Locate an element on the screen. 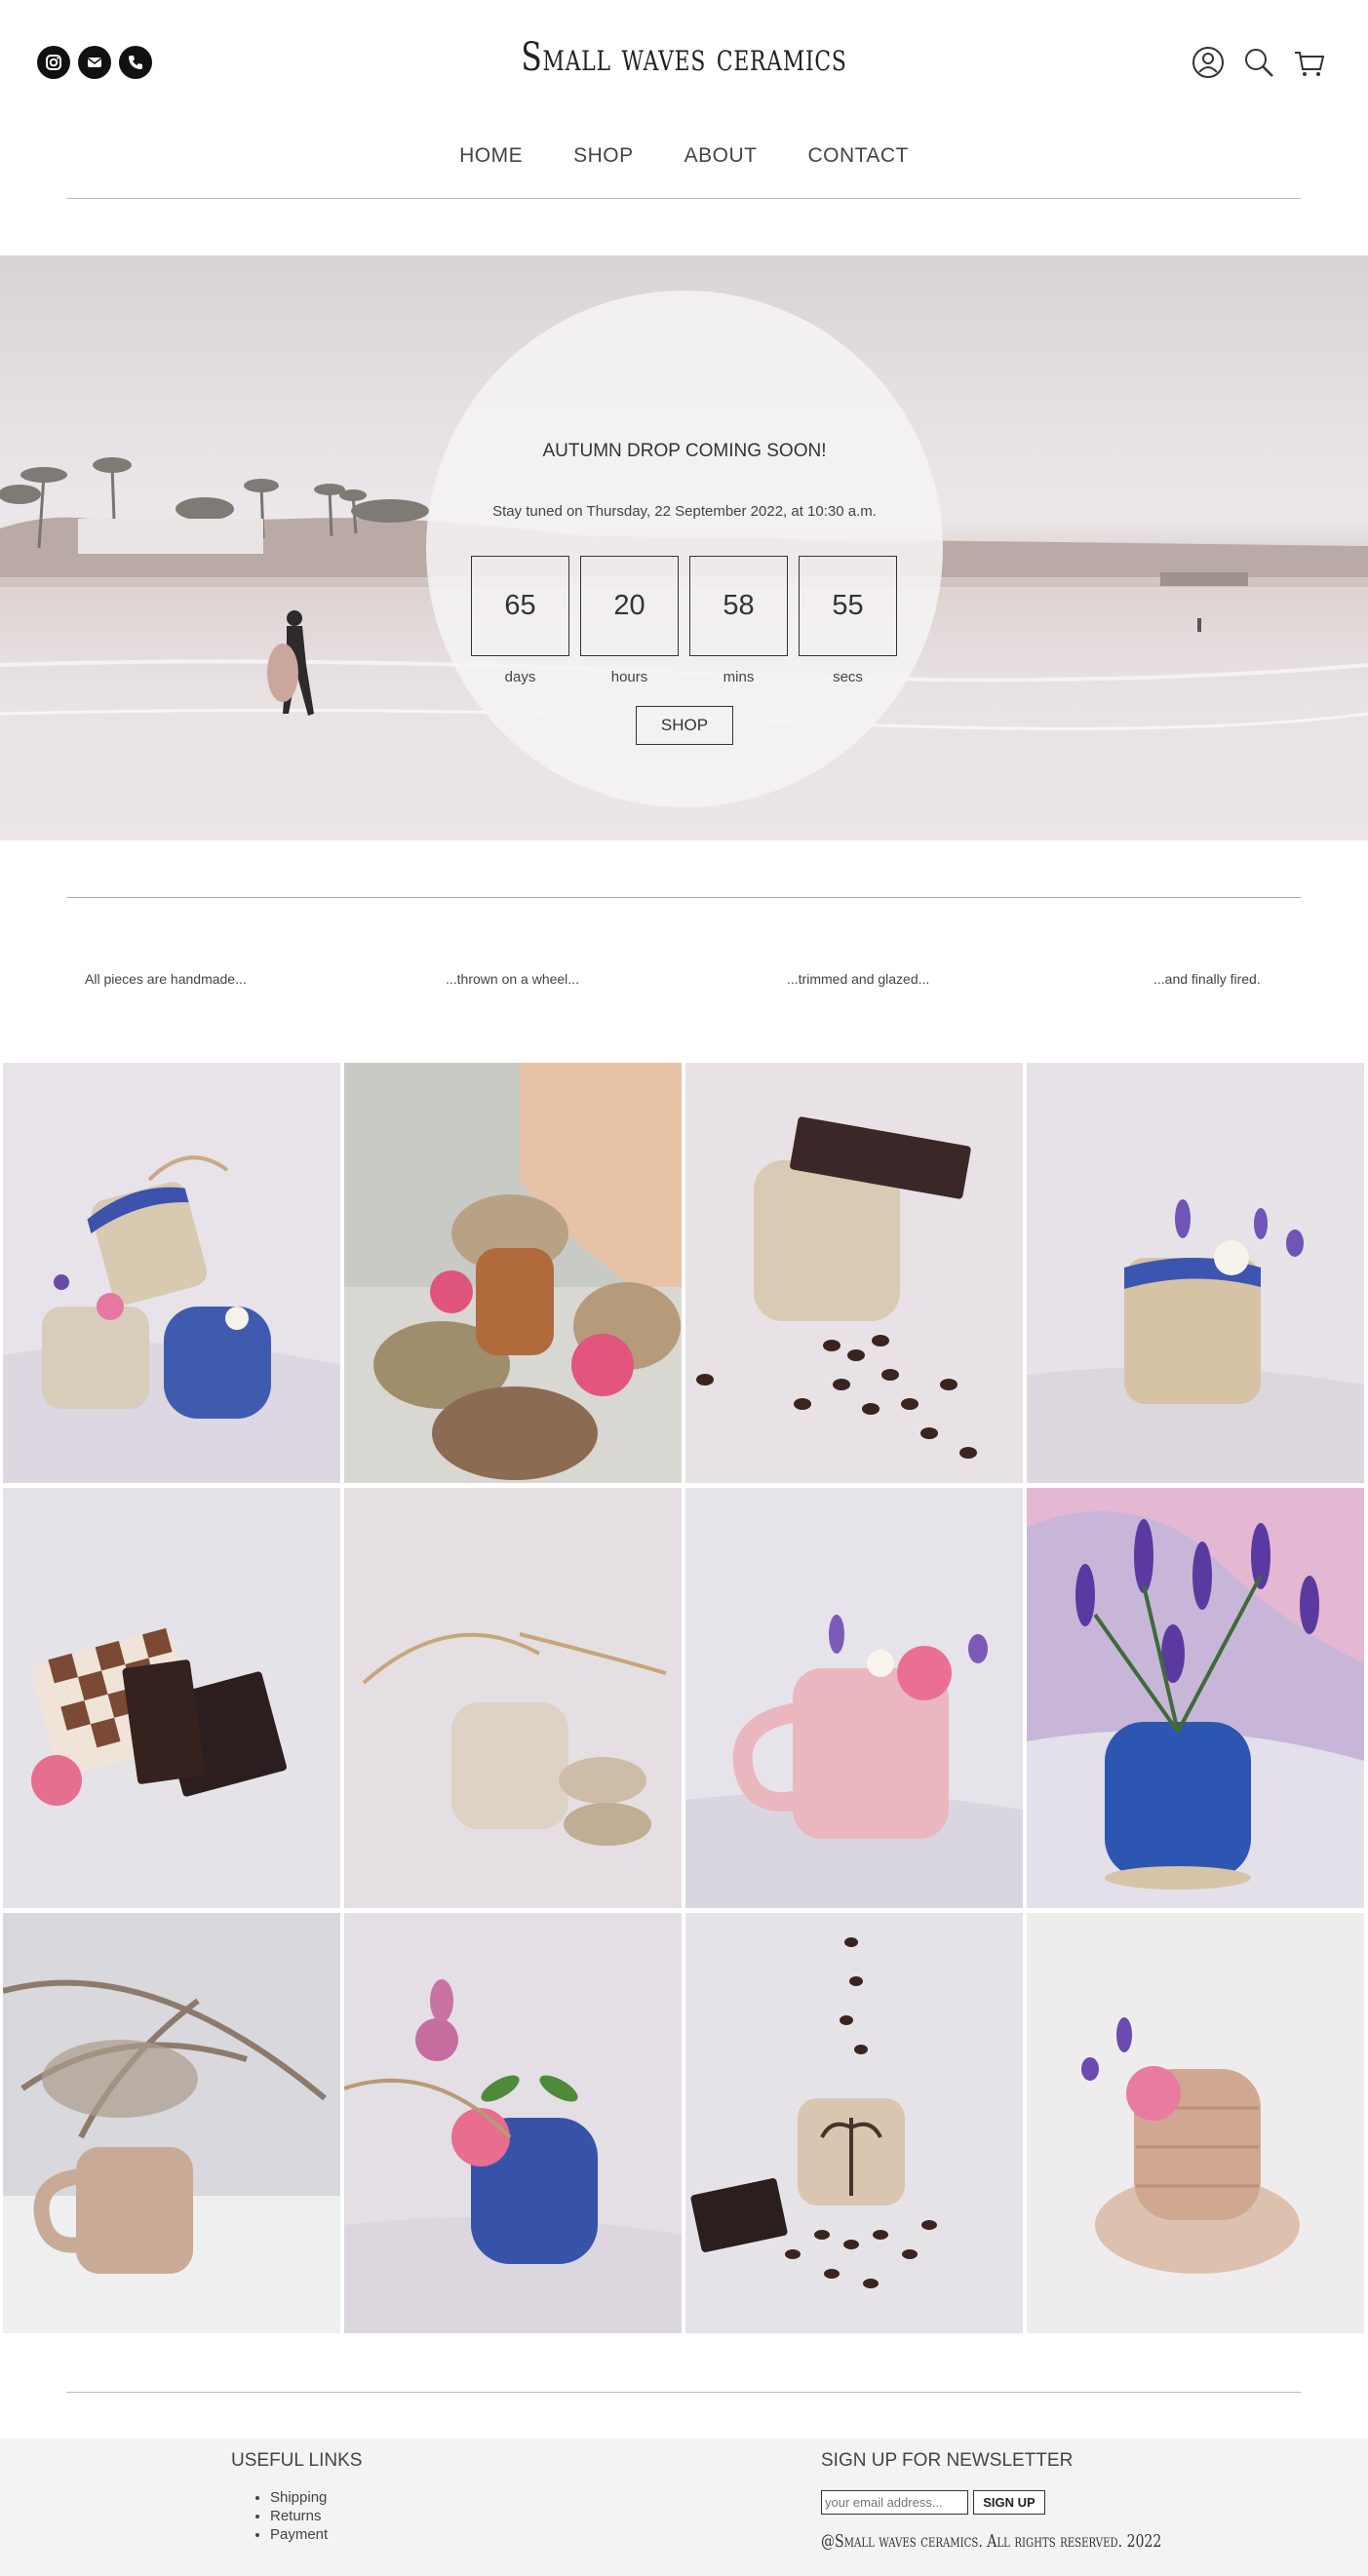 The width and height of the screenshot is (1368, 2576). terracotta-cup-image is located at coordinates (513, 1273).